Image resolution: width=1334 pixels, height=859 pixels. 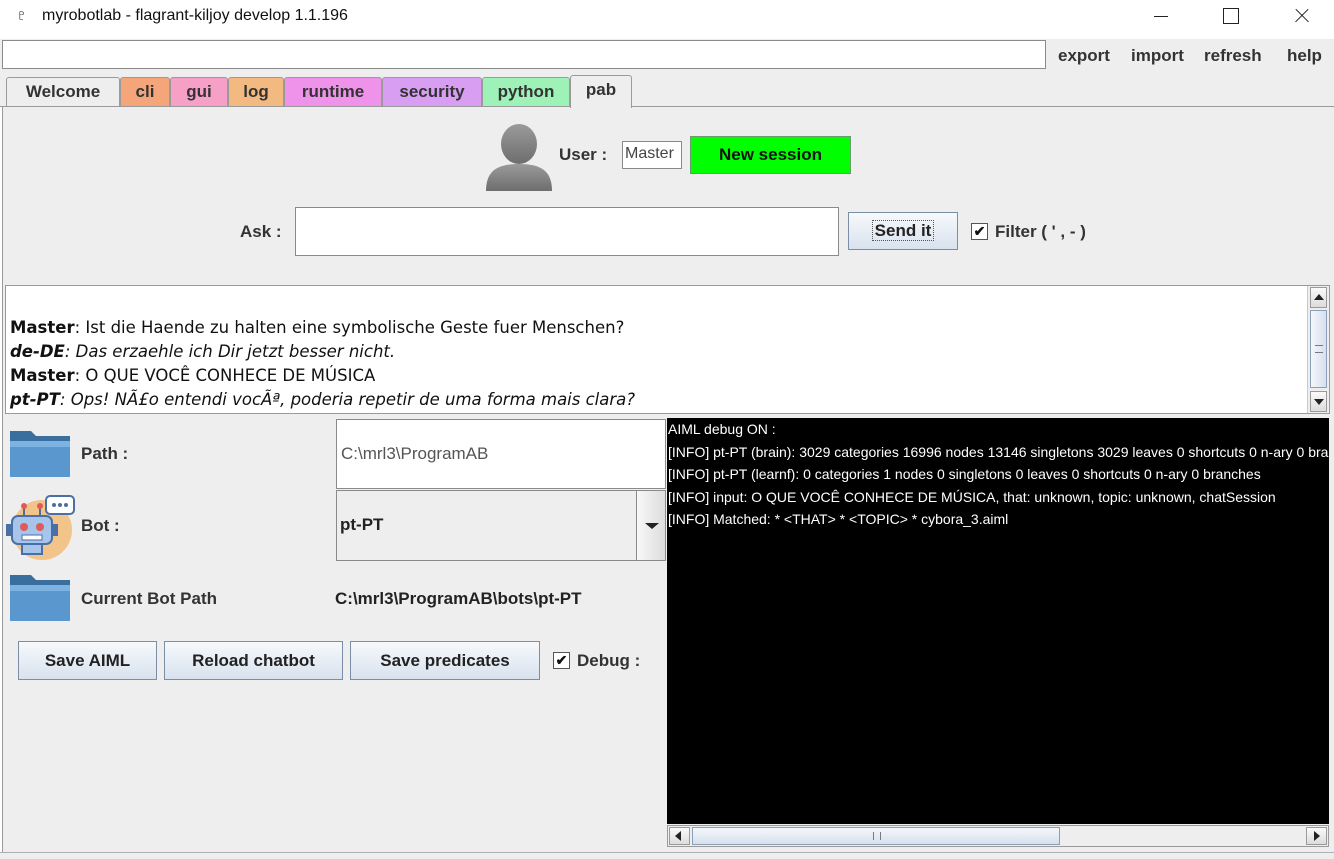 What do you see at coordinates (650, 525) in the screenshot?
I see `chevron-down-icon` at bounding box center [650, 525].